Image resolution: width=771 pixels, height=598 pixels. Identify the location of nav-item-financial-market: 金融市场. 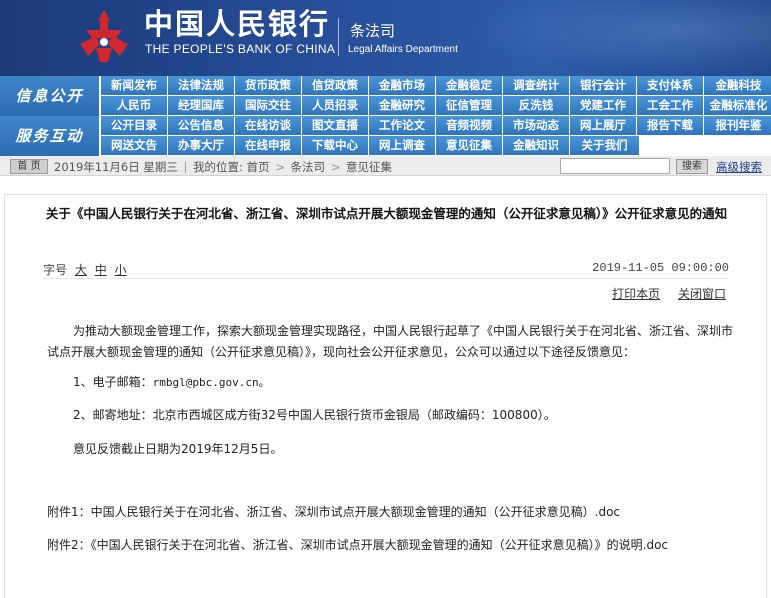
(402, 85).